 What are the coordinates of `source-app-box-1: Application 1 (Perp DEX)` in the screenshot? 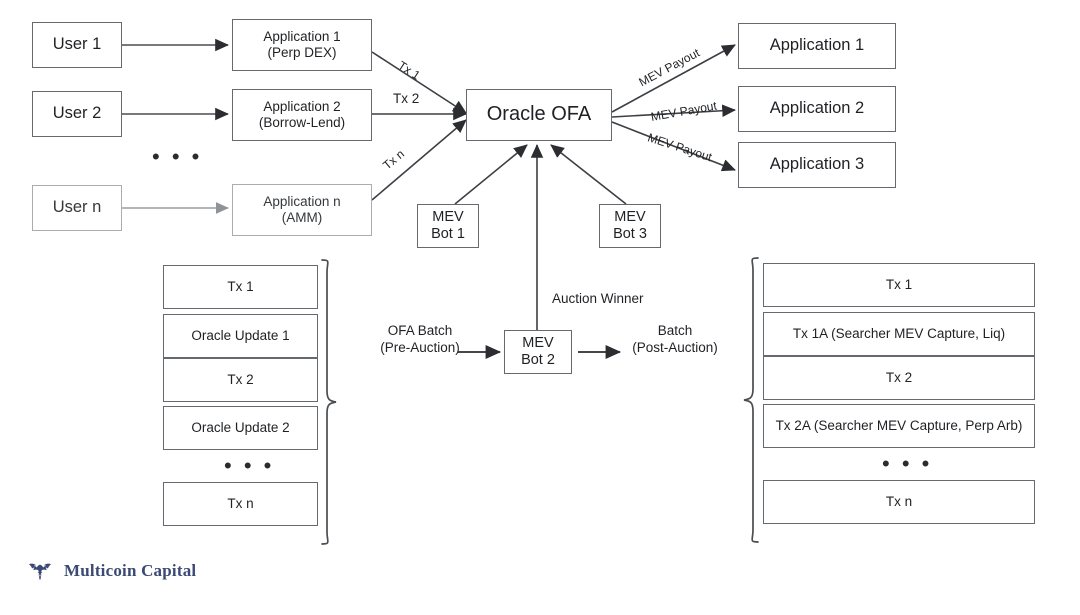 It's located at (302, 45).